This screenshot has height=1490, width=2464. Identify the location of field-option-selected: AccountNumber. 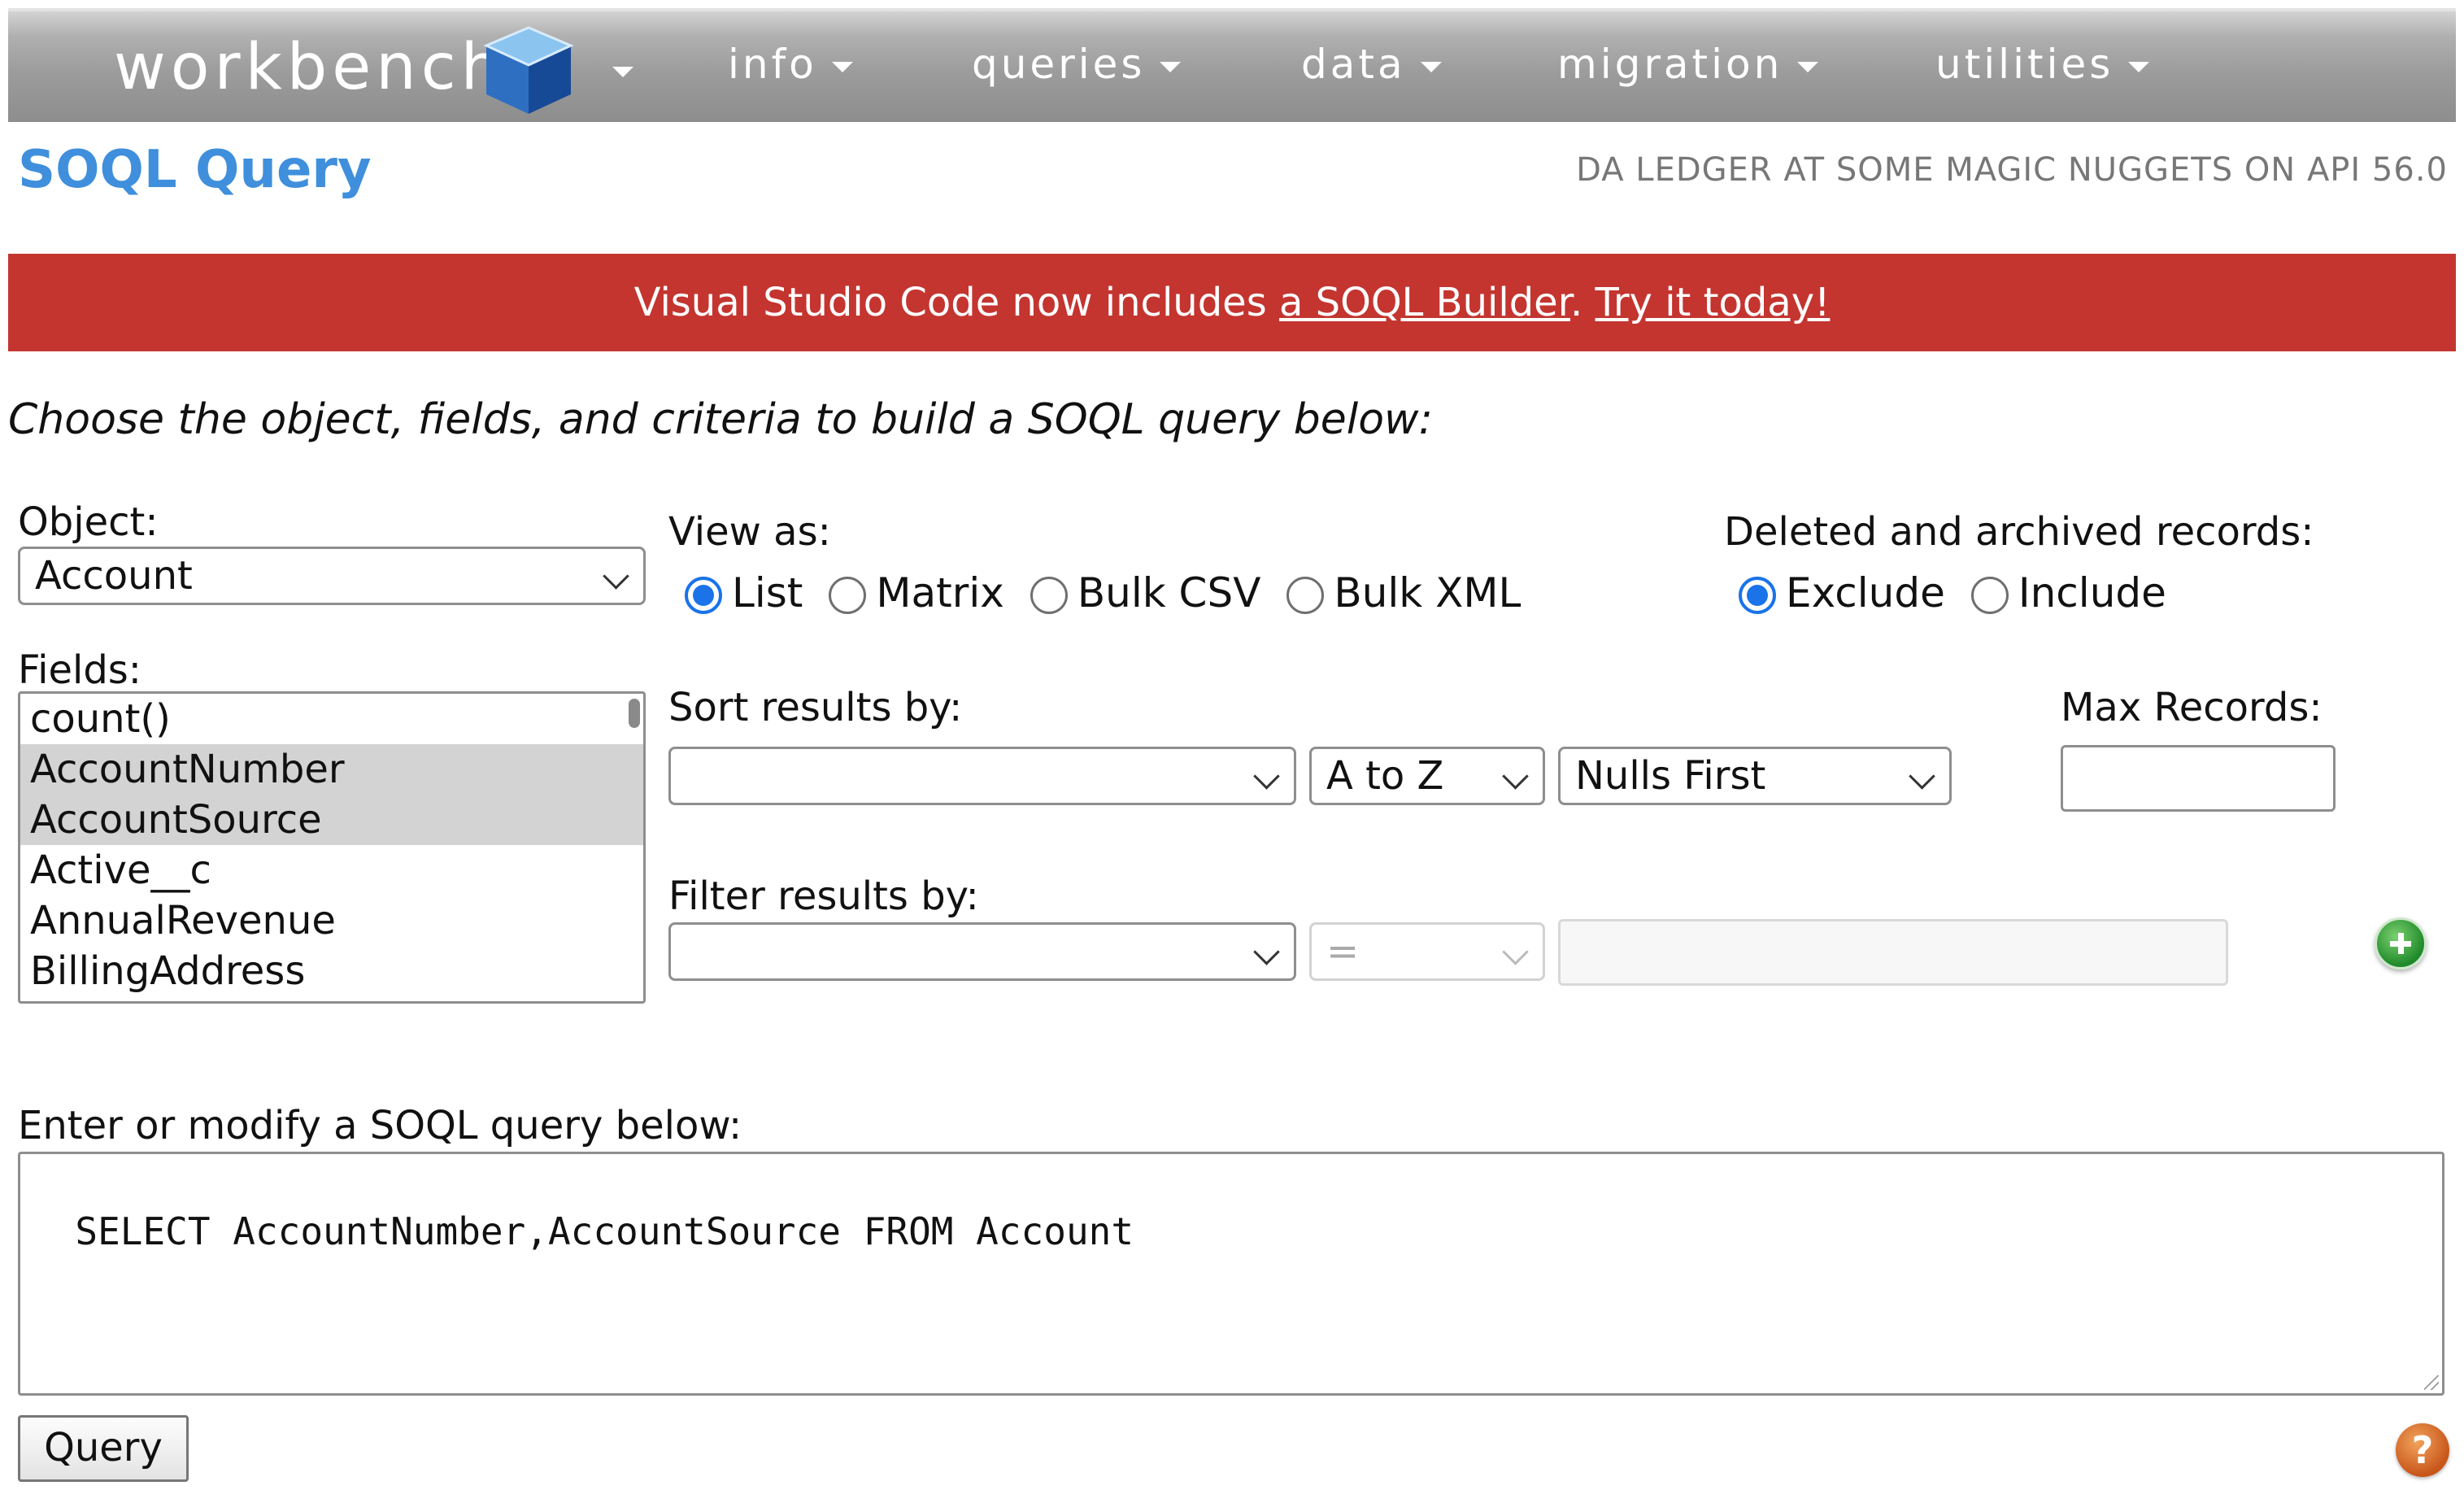
(331, 769).